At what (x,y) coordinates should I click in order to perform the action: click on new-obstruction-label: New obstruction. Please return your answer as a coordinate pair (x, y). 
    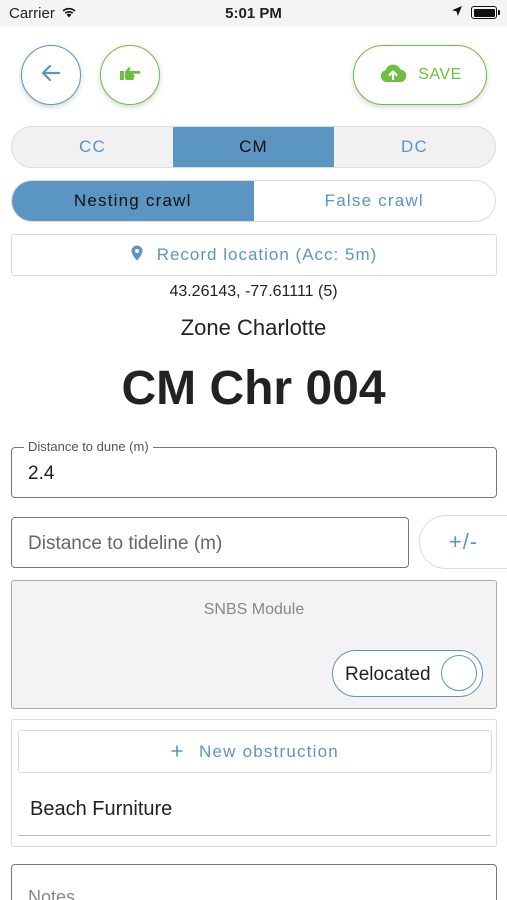
    Looking at the image, I should click on (269, 751).